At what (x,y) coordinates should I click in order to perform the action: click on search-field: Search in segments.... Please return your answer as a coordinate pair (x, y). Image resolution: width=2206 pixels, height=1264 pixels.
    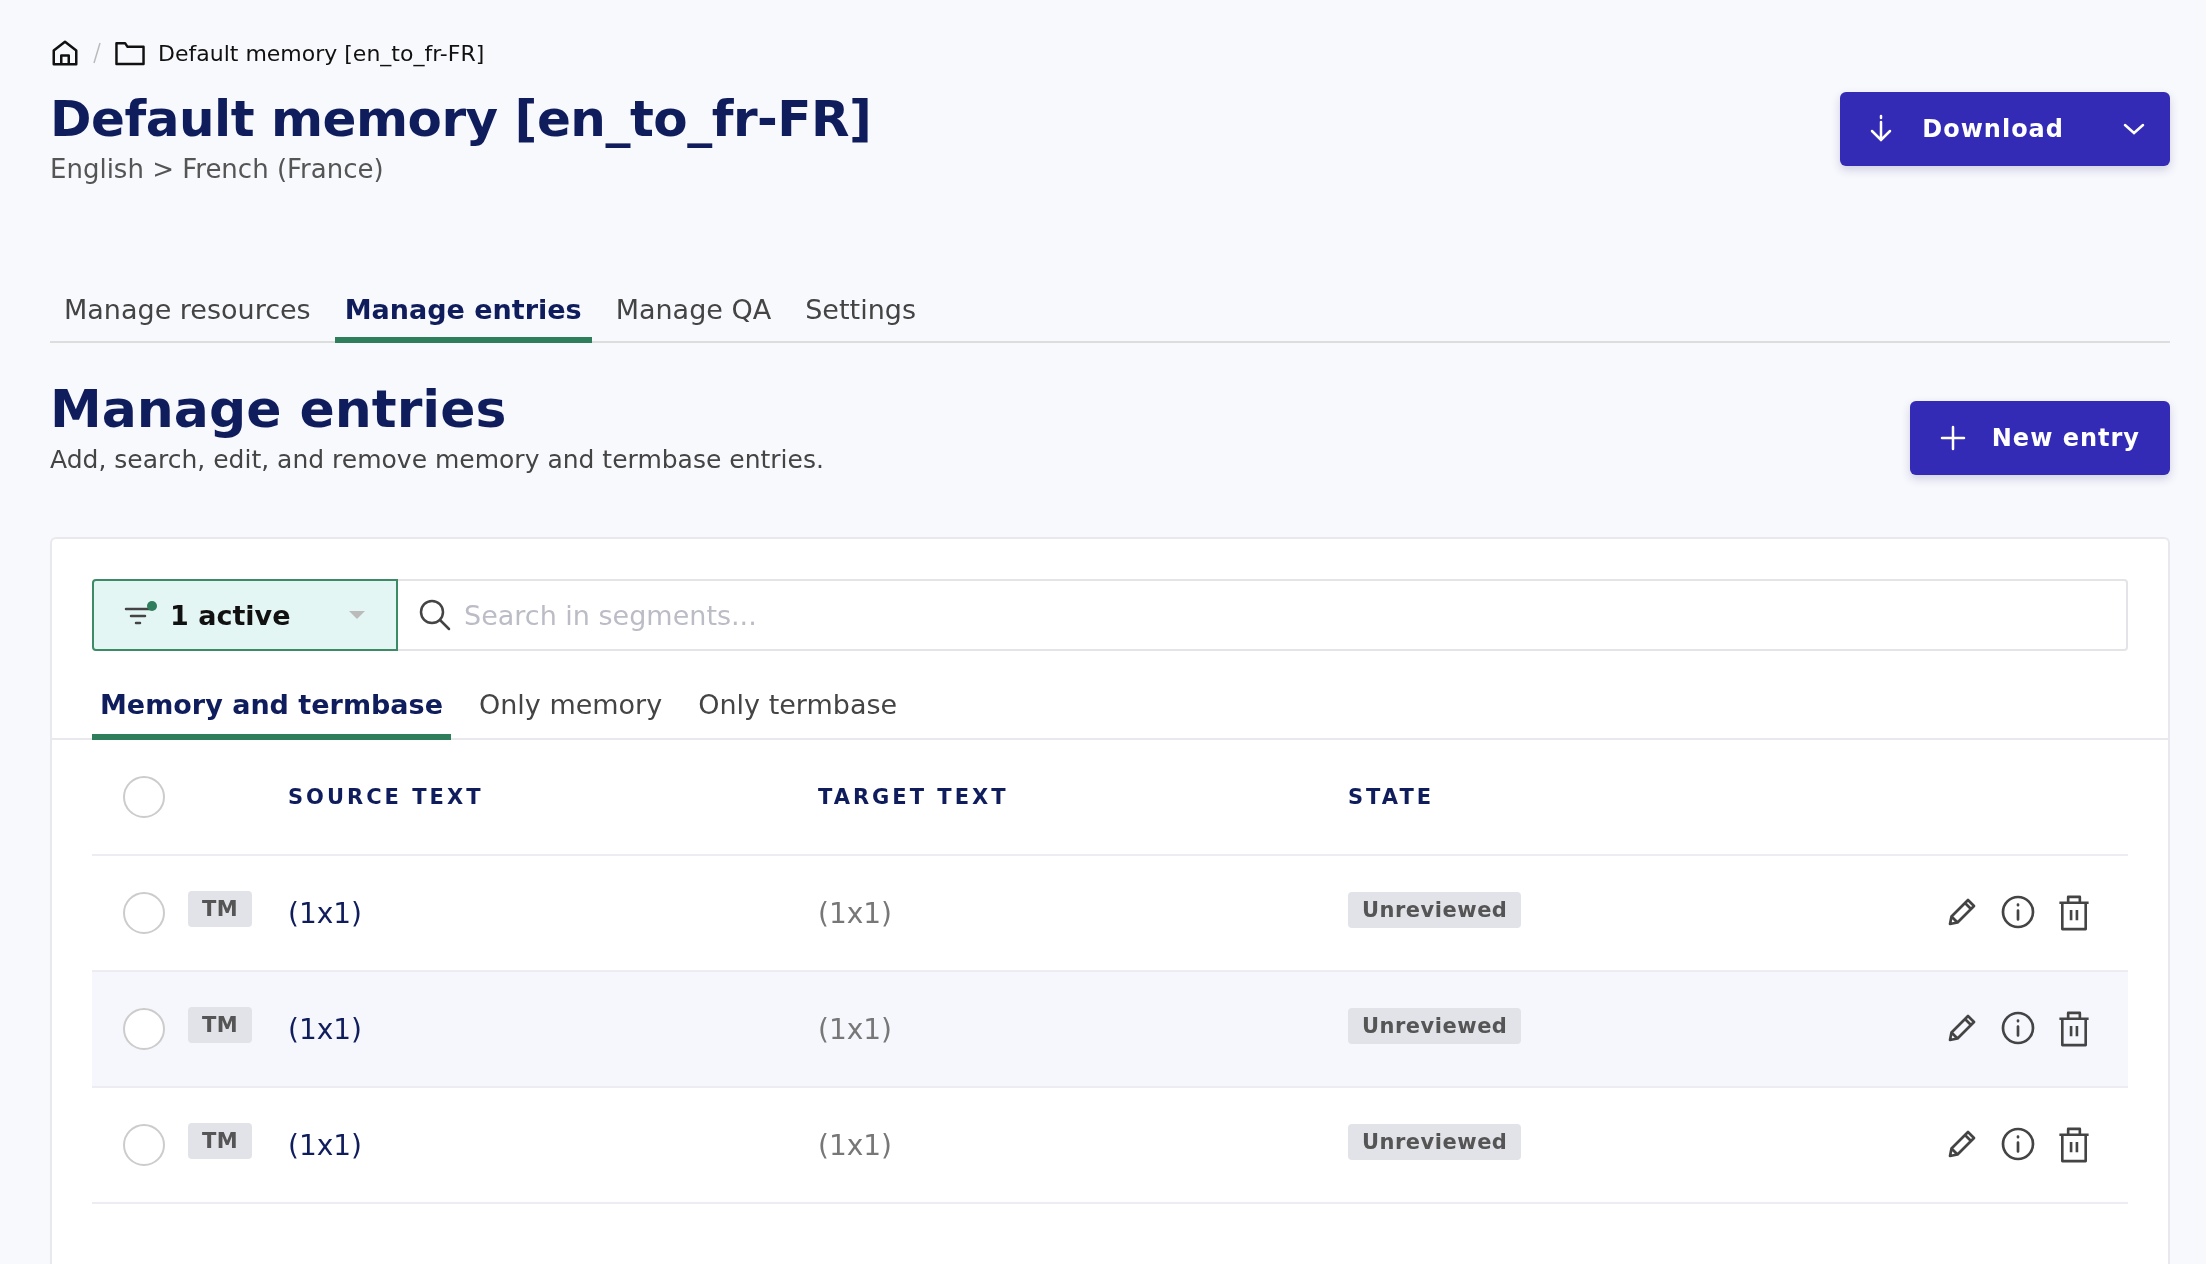
    Looking at the image, I should click on (1263, 615).